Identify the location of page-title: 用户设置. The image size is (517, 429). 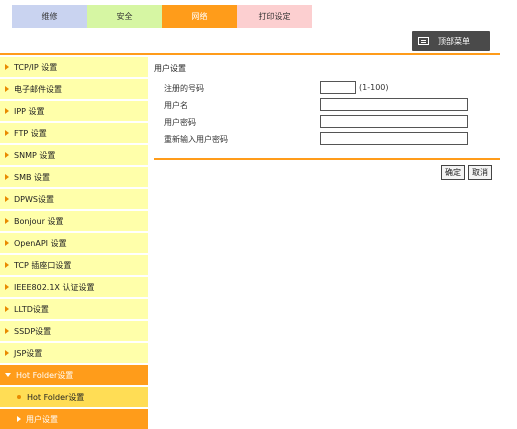
(170, 68).